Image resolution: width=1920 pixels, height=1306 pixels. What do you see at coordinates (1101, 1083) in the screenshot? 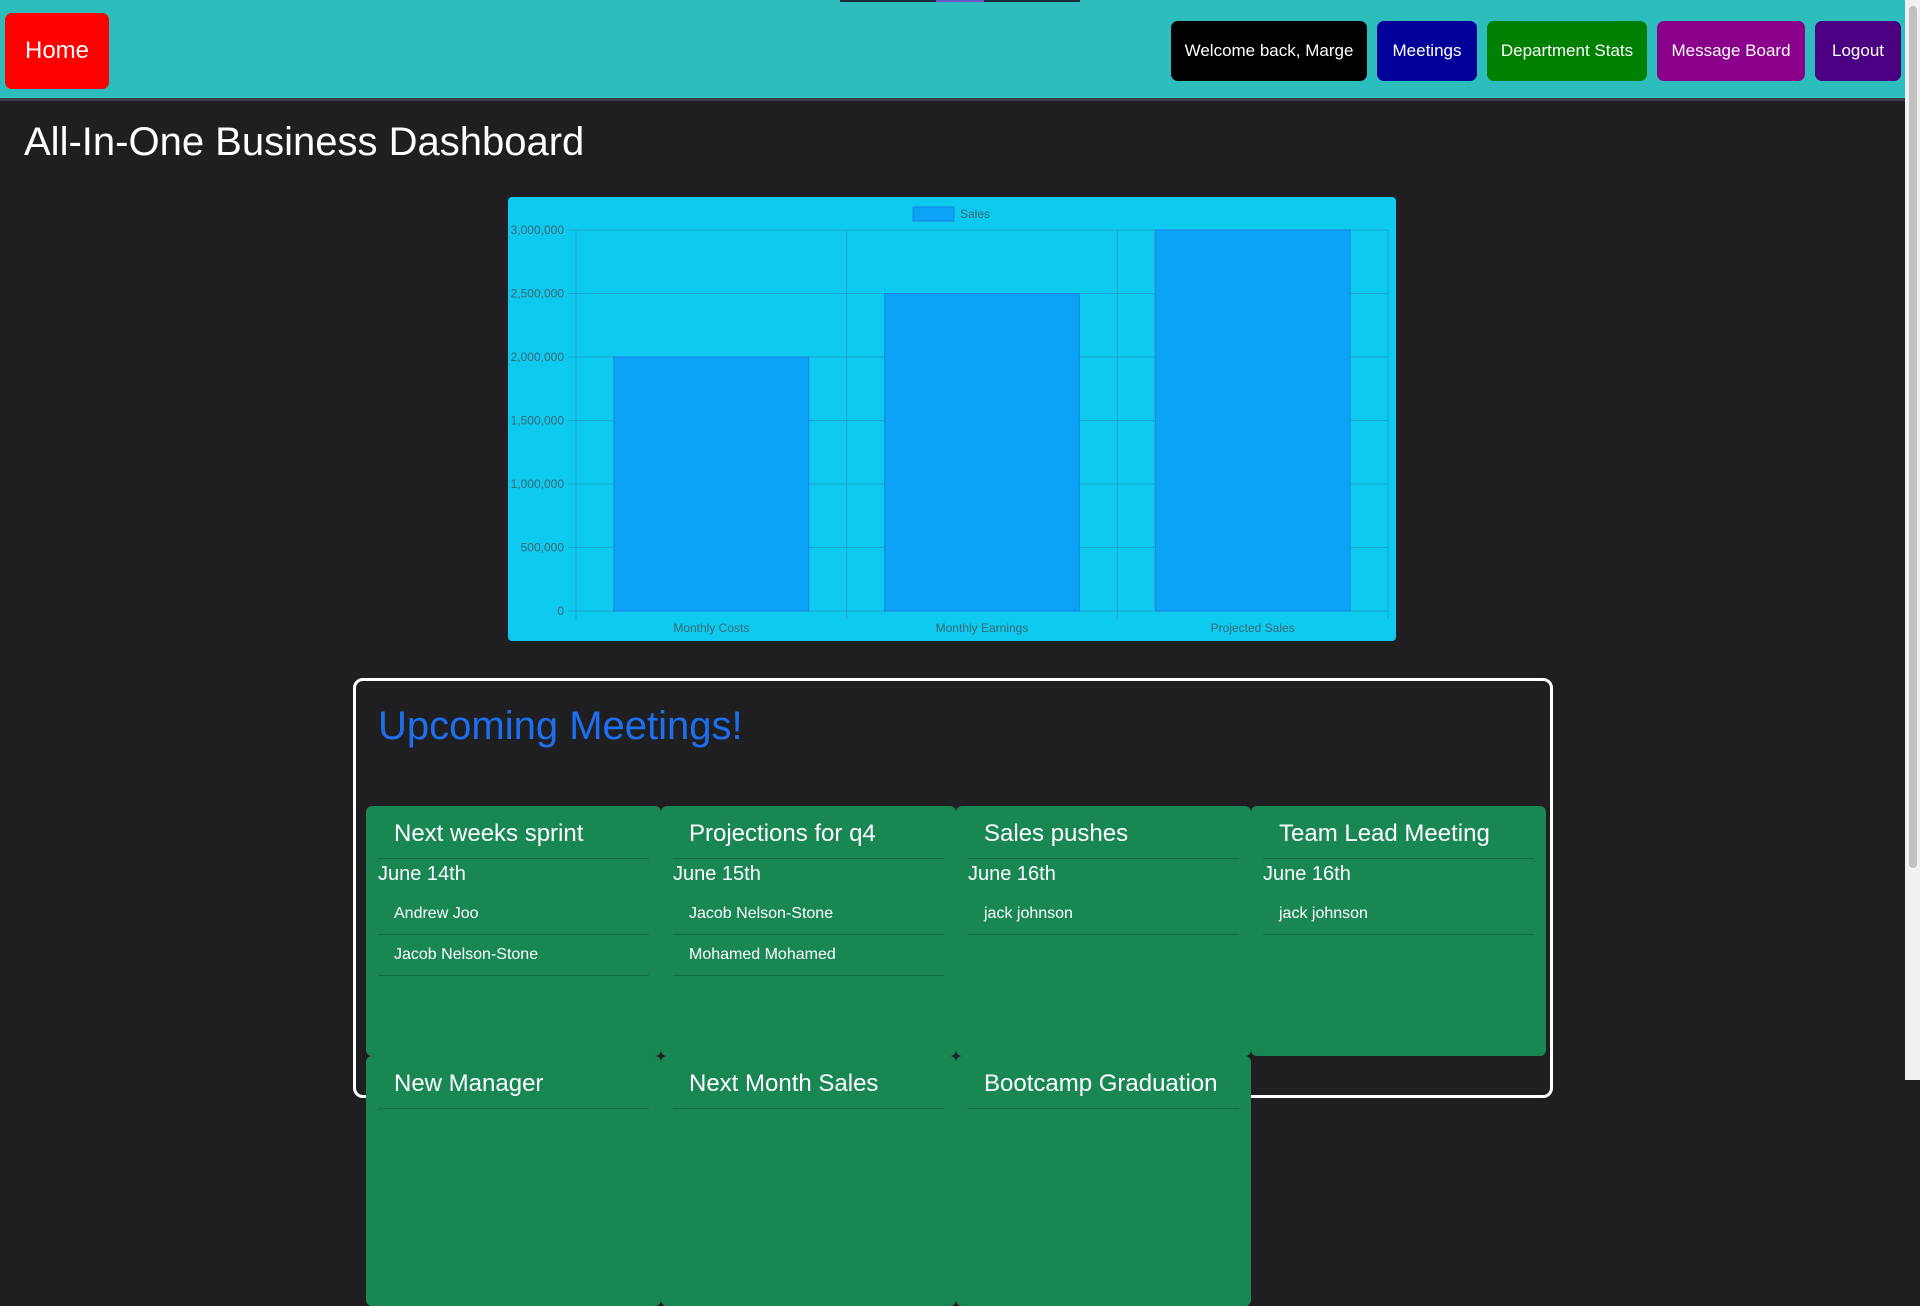
I see `meeting-title: Bootcamp Graduation` at bounding box center [1101, 1083].